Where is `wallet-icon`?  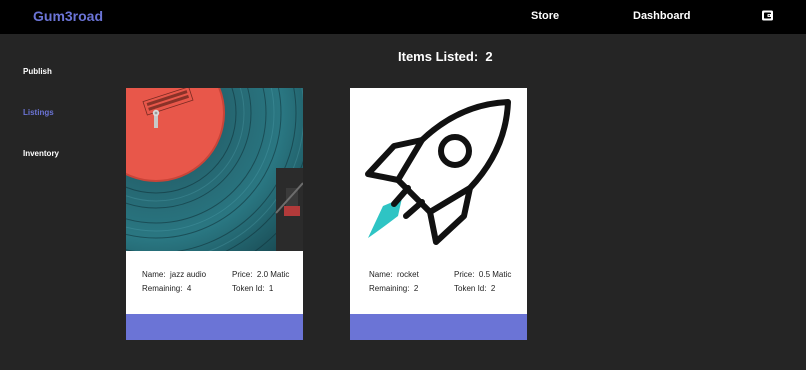
wallet-icon is located at coordinates (767, 15).